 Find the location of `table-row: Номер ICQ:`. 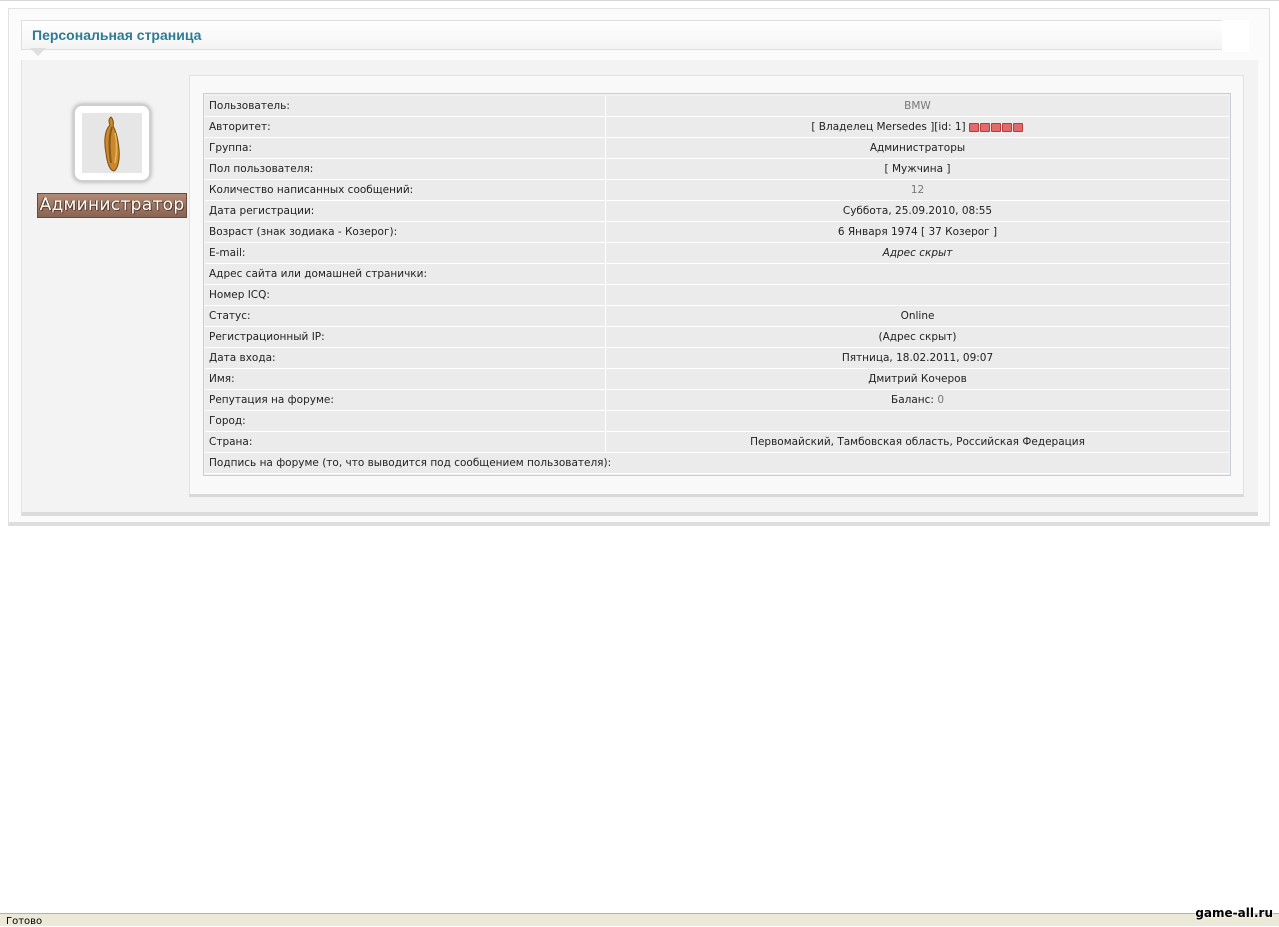

table-row: Номер ICQ: is located at coordinates (717, 295).